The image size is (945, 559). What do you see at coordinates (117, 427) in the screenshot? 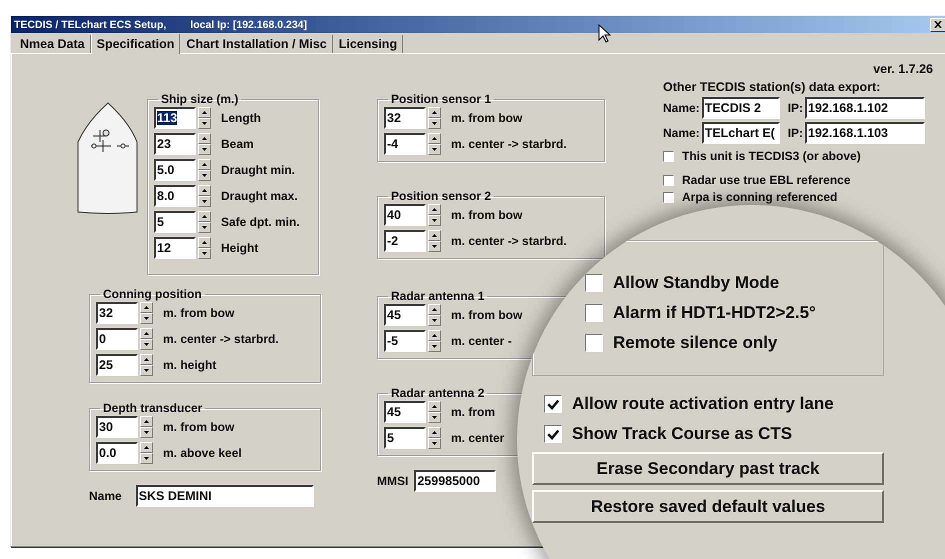
I see `number-field: 30` at bounding box center [117, 427].